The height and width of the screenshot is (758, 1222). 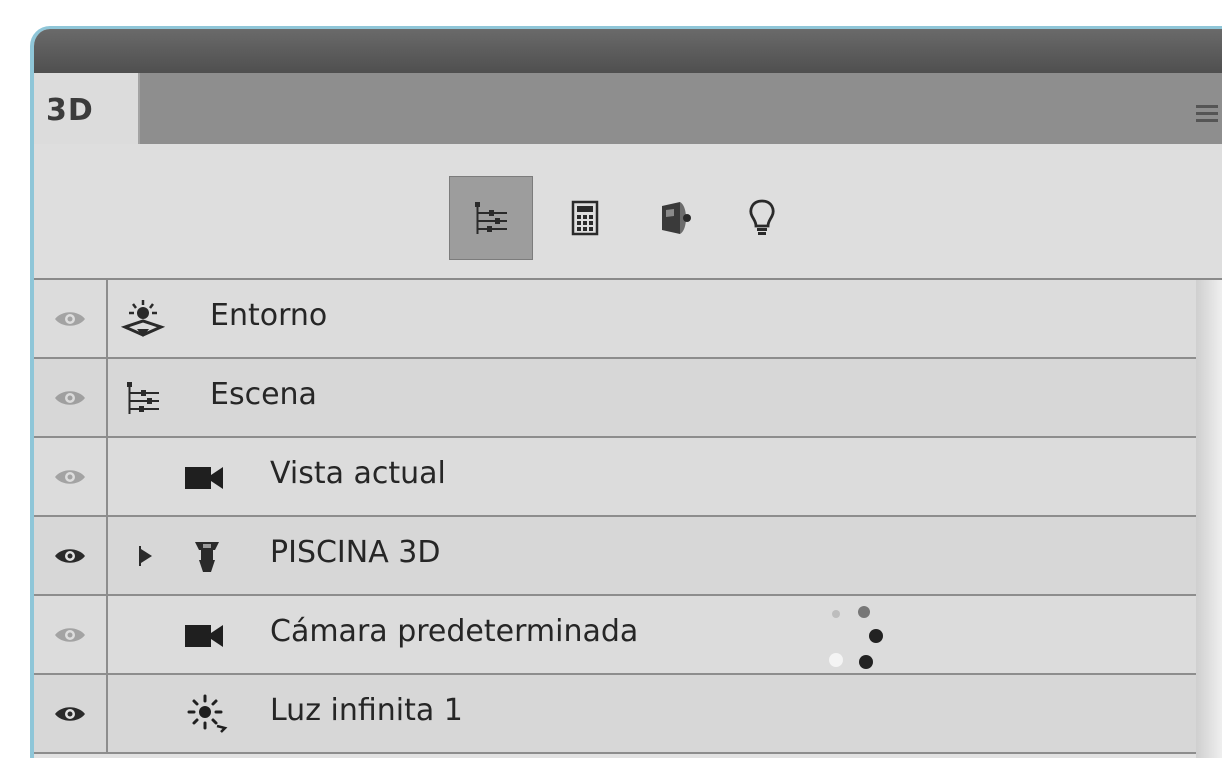 I want to click on scene-icon, so click(x=143, y=398).